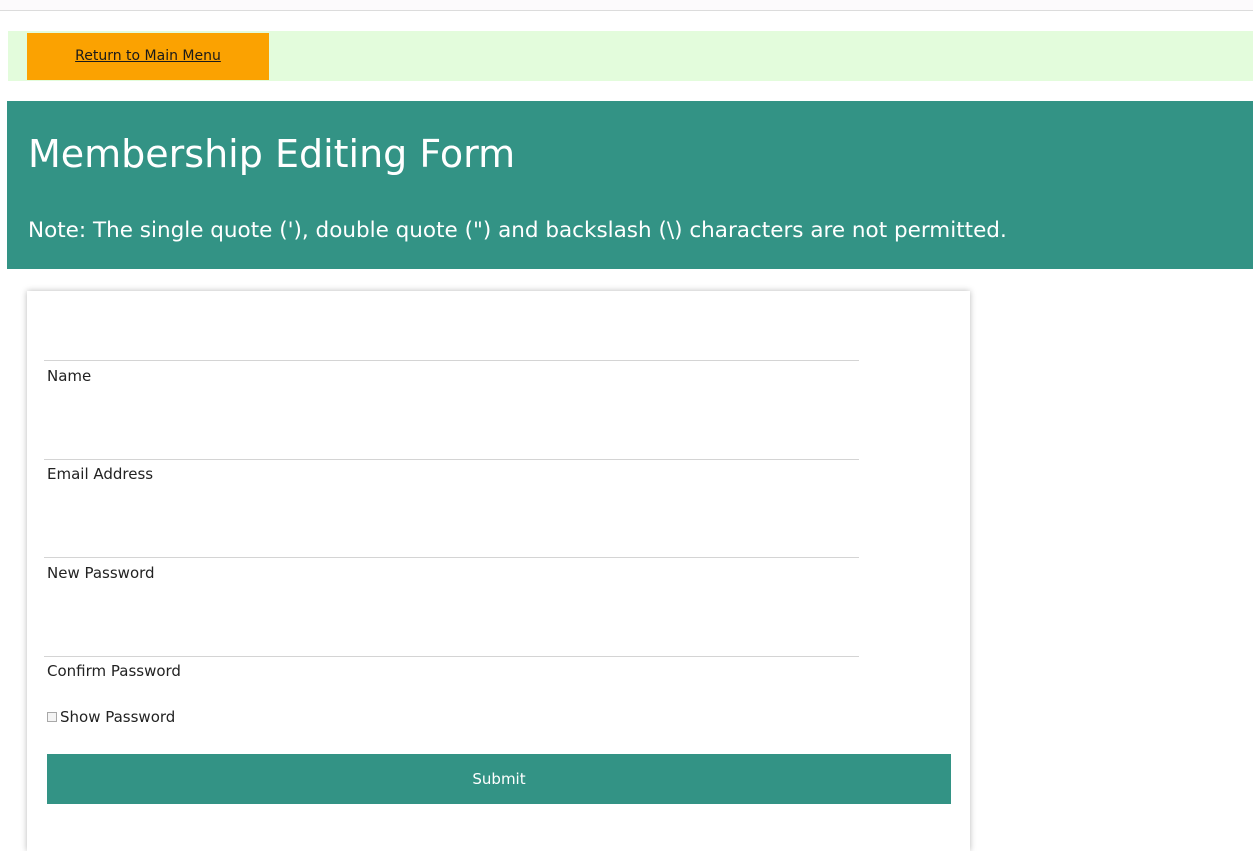  What do you see at coordinates (114, 671) in the screenshot?
I see `confirm-password-label: Confirm Password` at bounding box center [114, 671].